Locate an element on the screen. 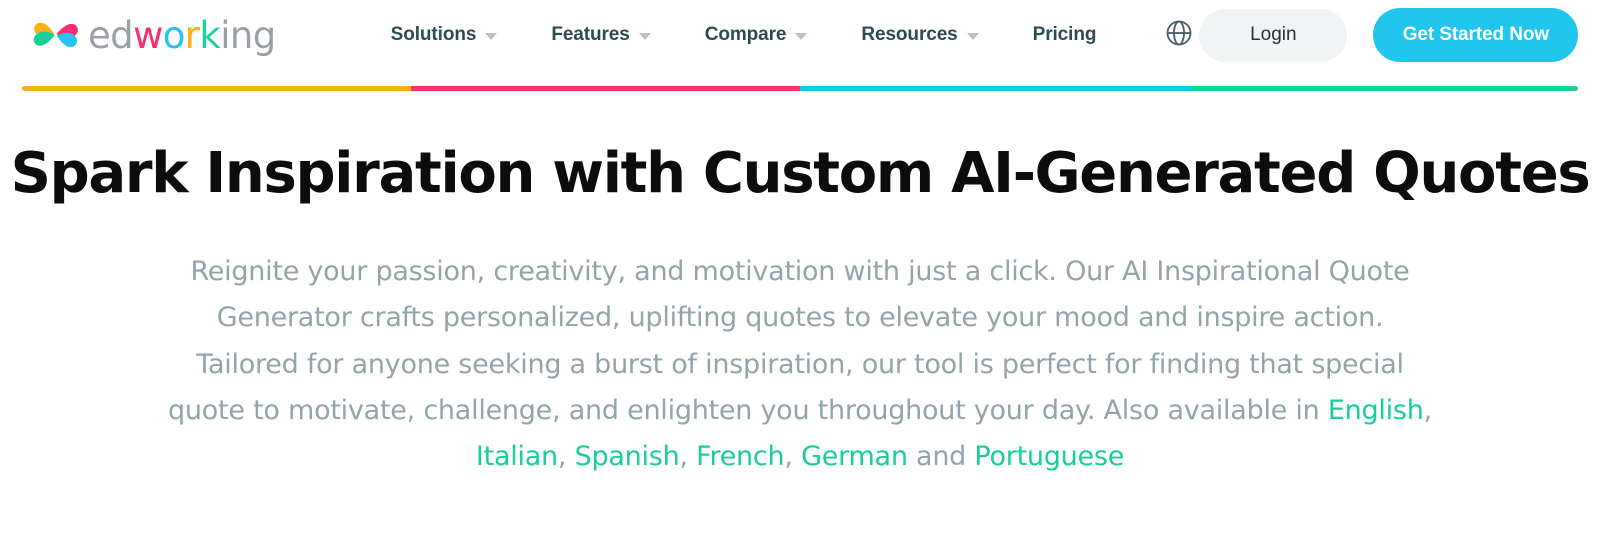 The image size is (1600, 555). logo-word-part-ed: ed is located at coordinates (111, 35).